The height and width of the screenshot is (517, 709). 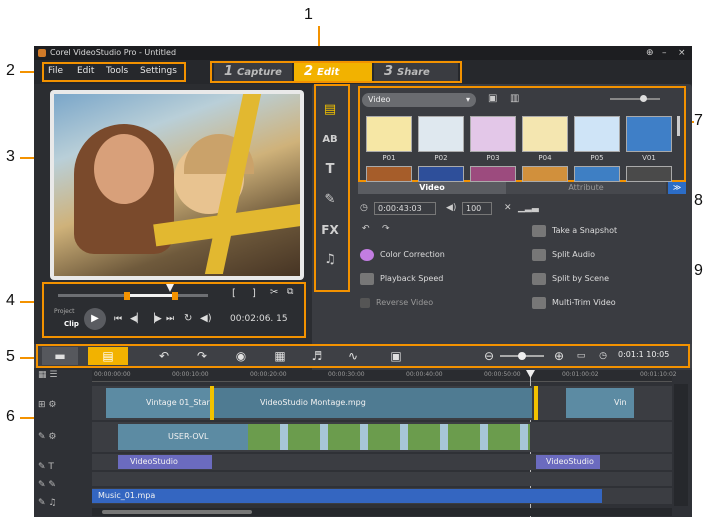 What do you see at coordinates (330, 110) in the screenshot?
I see `media-icon: ▤` at bounding box center [330, 110].